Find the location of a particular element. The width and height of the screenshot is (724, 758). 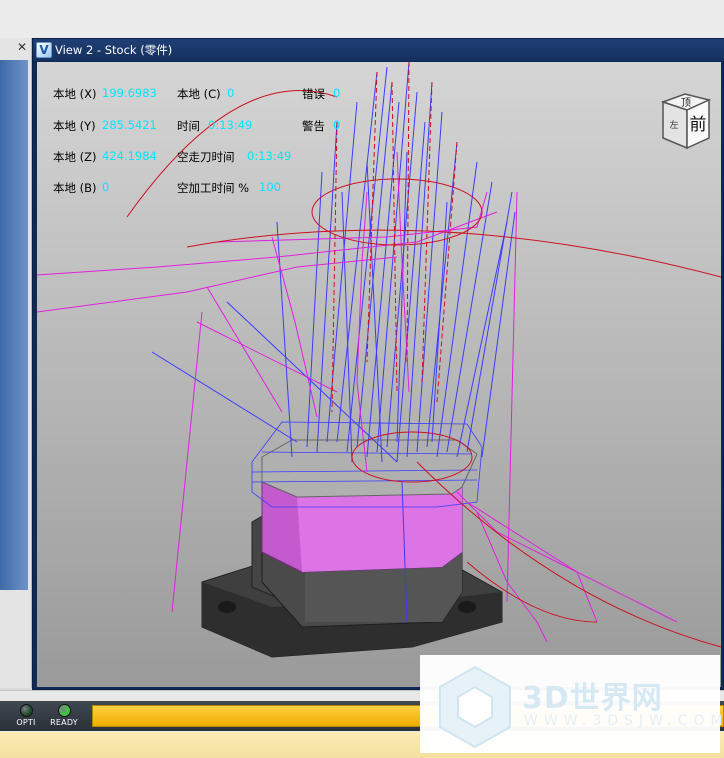

readout-label-y: 本地 (Y) is located at coordinates (74, 126).